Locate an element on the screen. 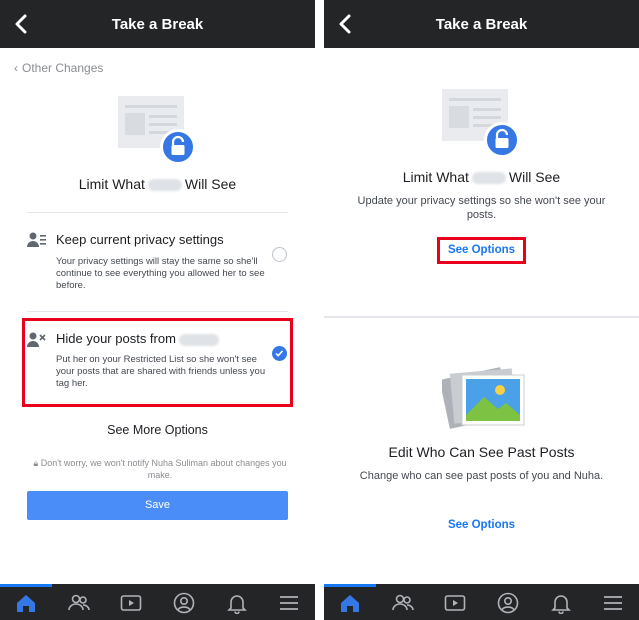 The width and height of the screenshot is (639, 620). hide-posts-radio is located at coordinates (279, 353).